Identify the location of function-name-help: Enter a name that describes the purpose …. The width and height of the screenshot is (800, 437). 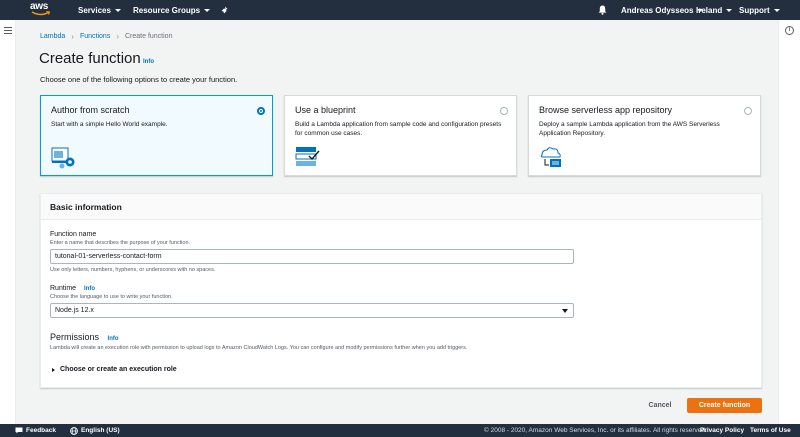
(120, 243).